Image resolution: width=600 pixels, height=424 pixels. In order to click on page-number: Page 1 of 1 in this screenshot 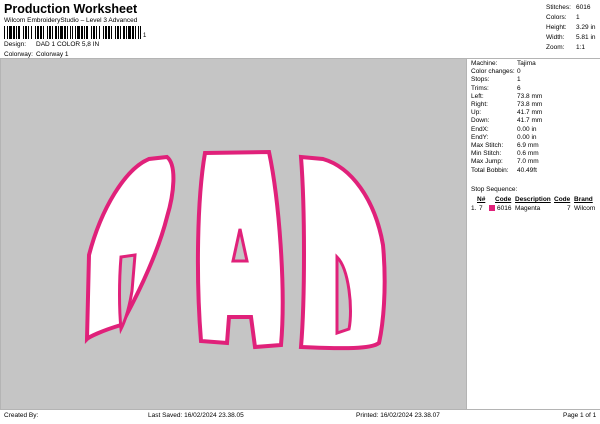, I will do `click(580, 415)`.